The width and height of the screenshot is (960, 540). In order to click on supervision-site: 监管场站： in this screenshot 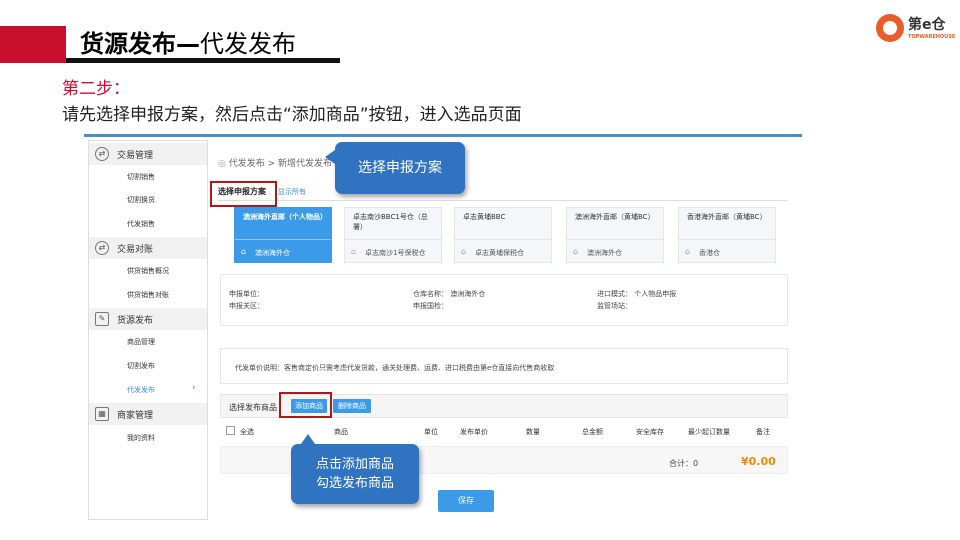, I will do `click(614, 306)`.